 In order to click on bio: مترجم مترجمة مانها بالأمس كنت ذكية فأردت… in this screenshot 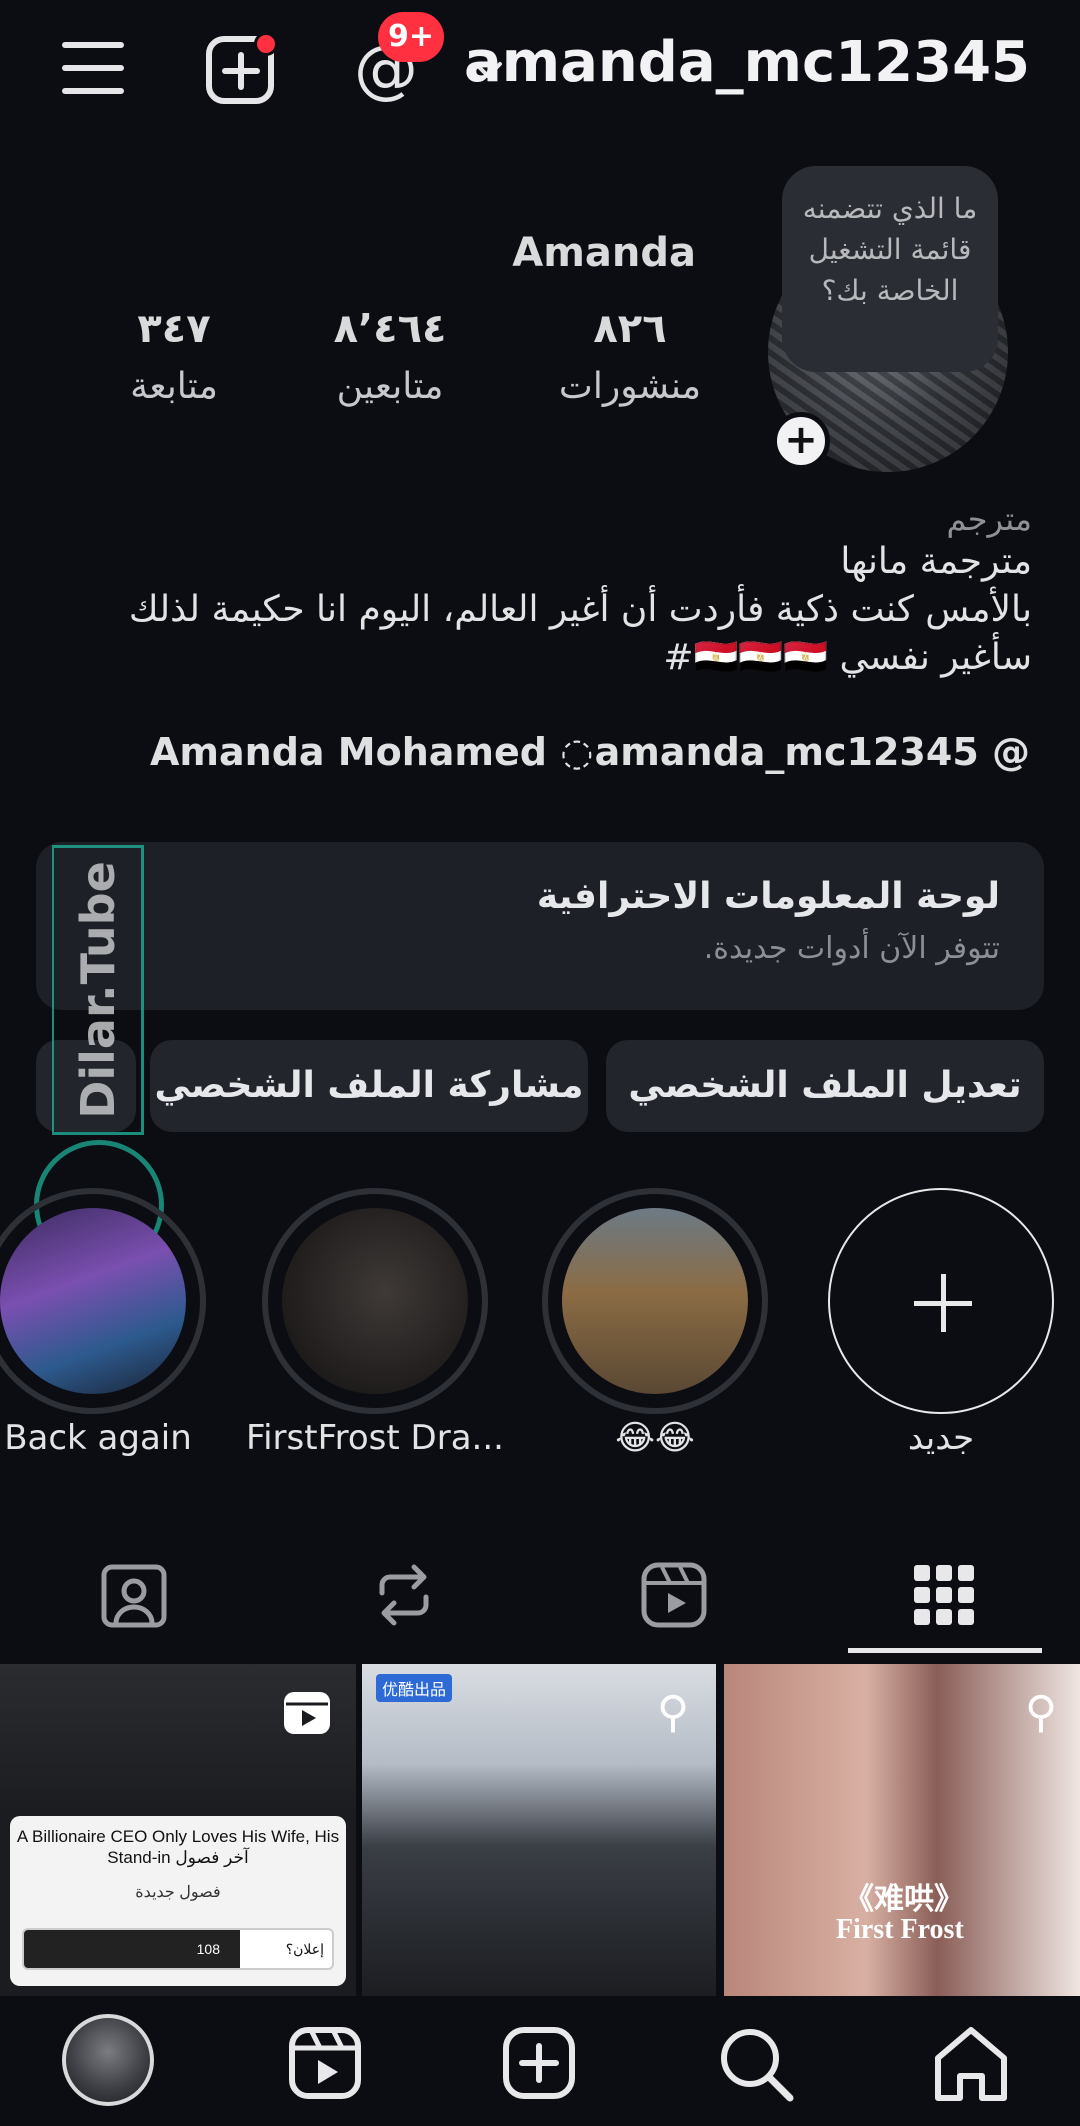, I will do `click(542, 591)`.